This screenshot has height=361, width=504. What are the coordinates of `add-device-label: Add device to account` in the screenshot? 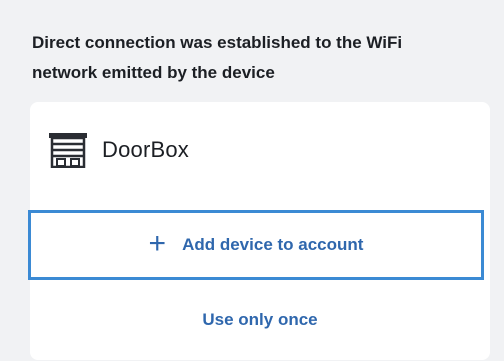 It's located at (273, 244).